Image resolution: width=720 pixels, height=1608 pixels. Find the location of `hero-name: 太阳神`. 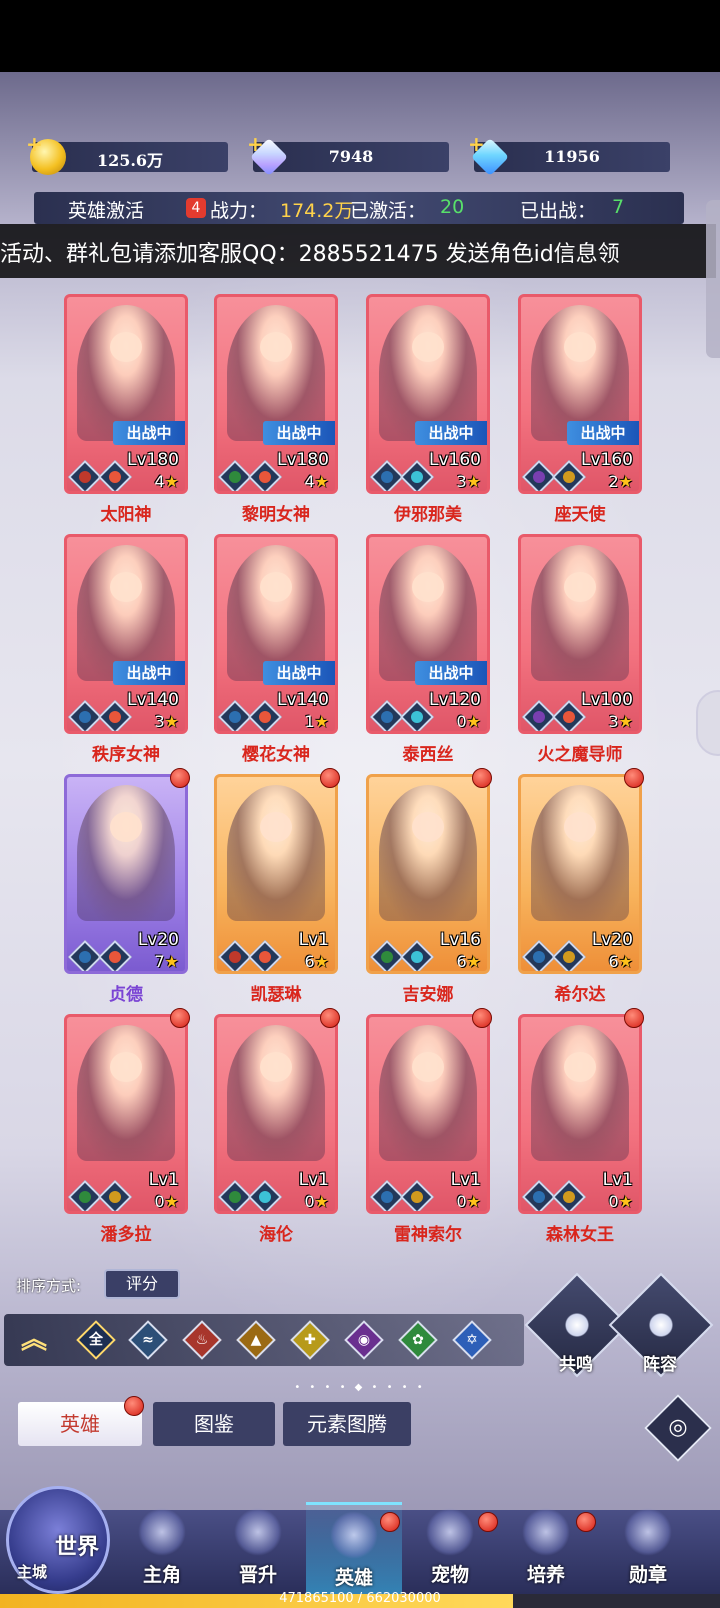

hero-name: 太阳神 is located at coordinates (126, 515).